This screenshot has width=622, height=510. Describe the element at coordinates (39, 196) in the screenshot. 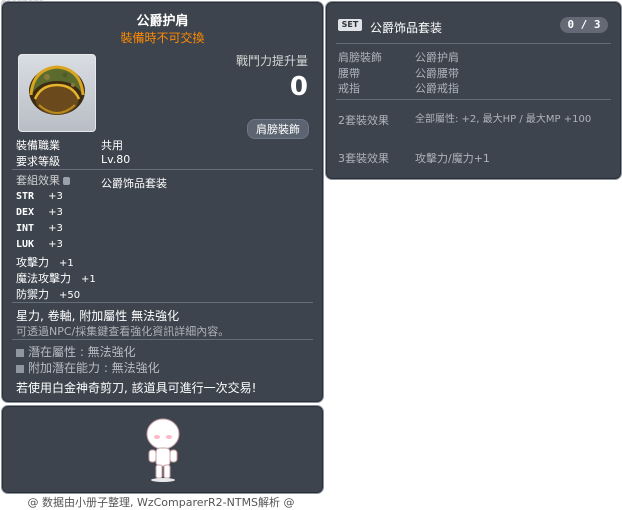

I see `stat-str: STR +3` at that location.